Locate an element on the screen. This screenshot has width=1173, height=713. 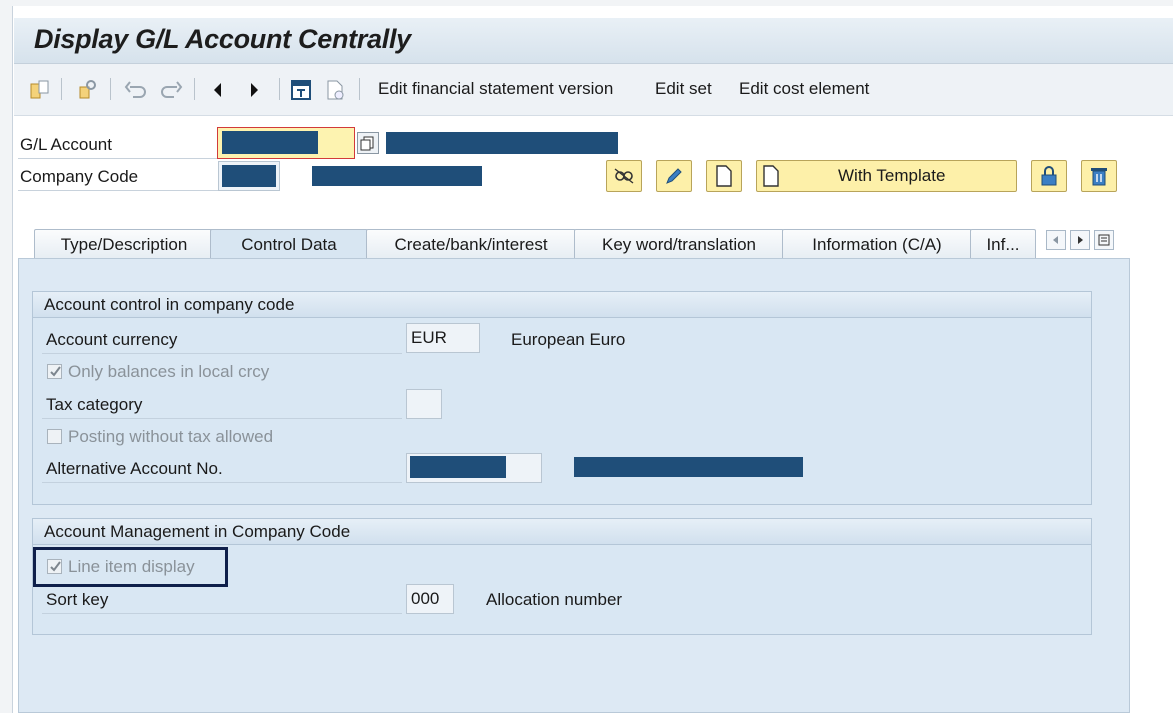
gl-account-label: G/L Account is located at coordinates (66, 144).